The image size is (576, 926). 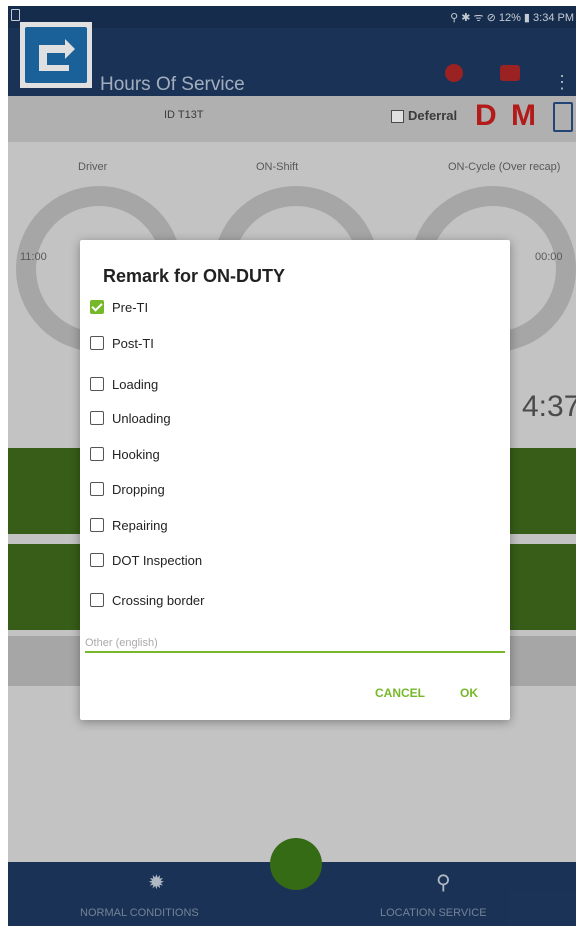 What do you see at coordinates (194, 276) in the screenshot?
I see `dialog-title: Remark for ON-DUTY` at bounding box center [194, 276].